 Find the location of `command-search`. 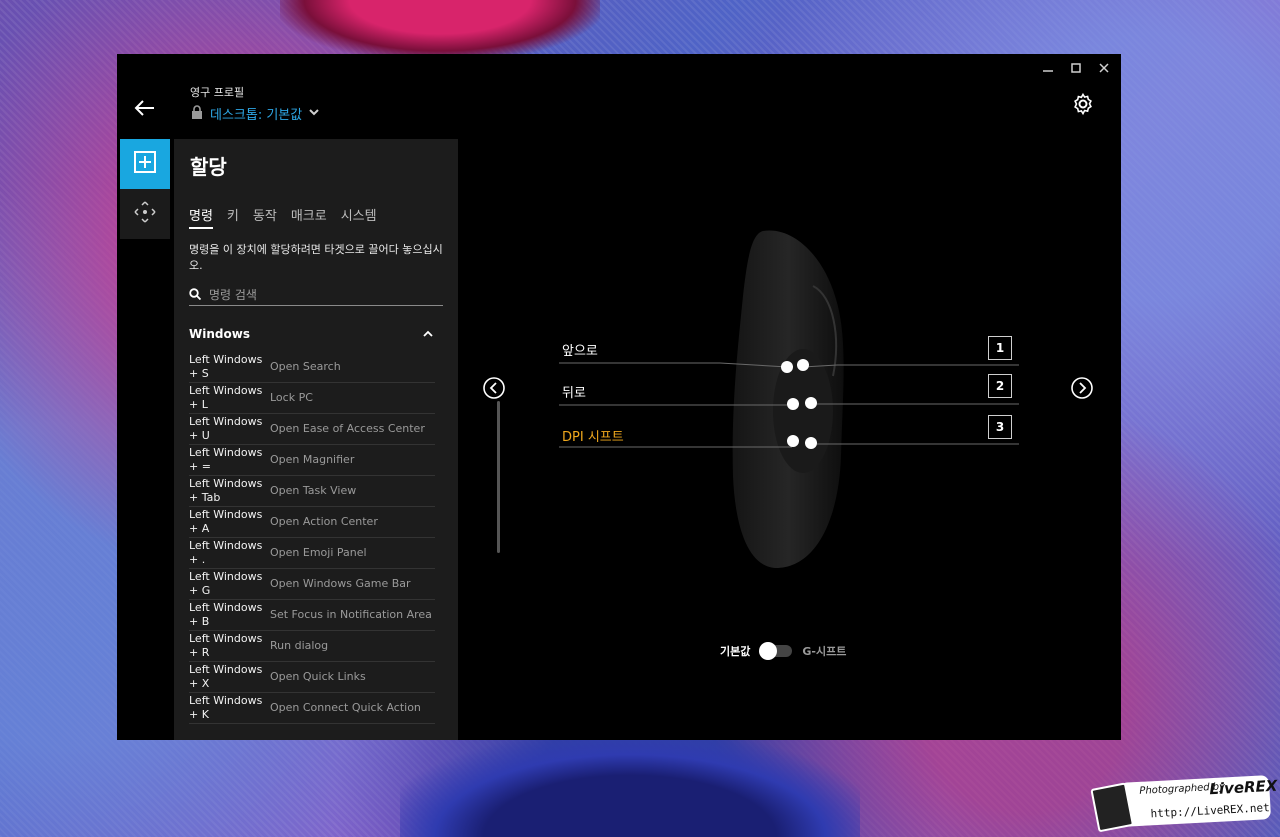

command-search is located at coordinates (316, 295).